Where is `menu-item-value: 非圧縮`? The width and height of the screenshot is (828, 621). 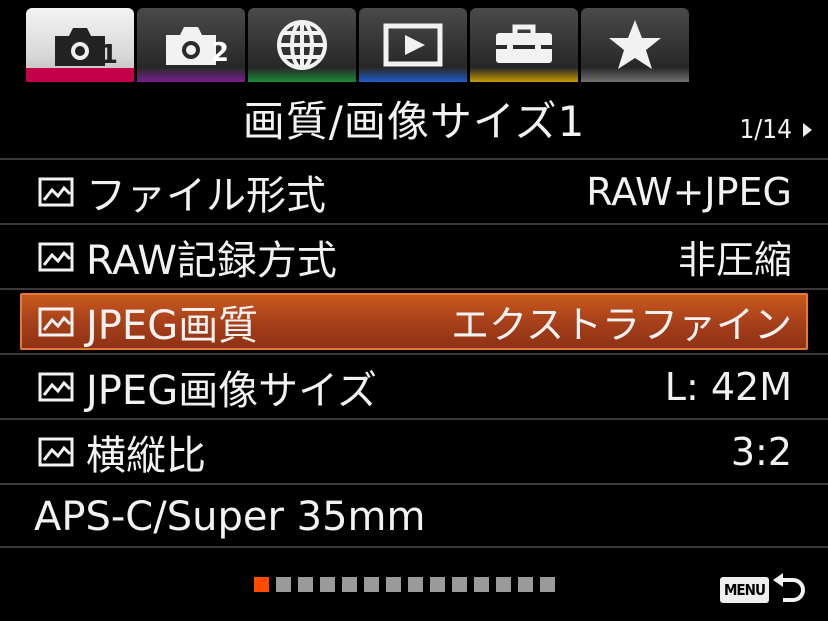
menu-item-value: 非圧縮 is located at coordinates (734, 260).